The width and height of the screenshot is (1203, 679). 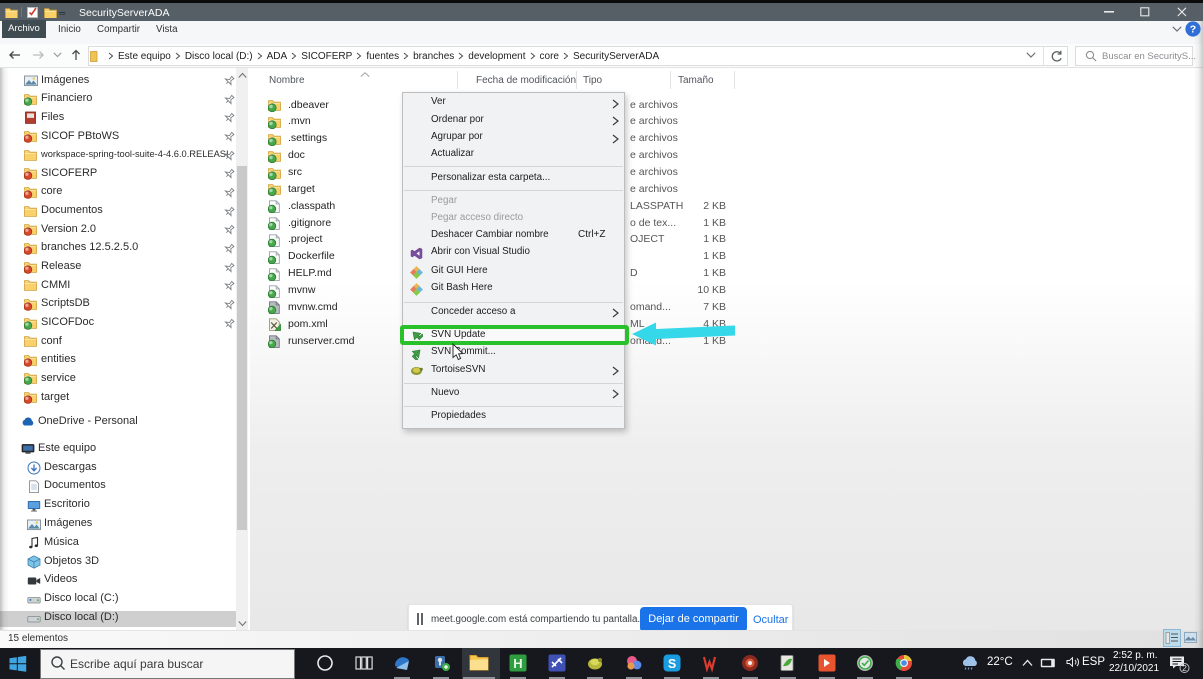 What do you see at coordinates (672, 664) in the screenshot?
I see `svg-text: S` at bounding box center [672, 664].